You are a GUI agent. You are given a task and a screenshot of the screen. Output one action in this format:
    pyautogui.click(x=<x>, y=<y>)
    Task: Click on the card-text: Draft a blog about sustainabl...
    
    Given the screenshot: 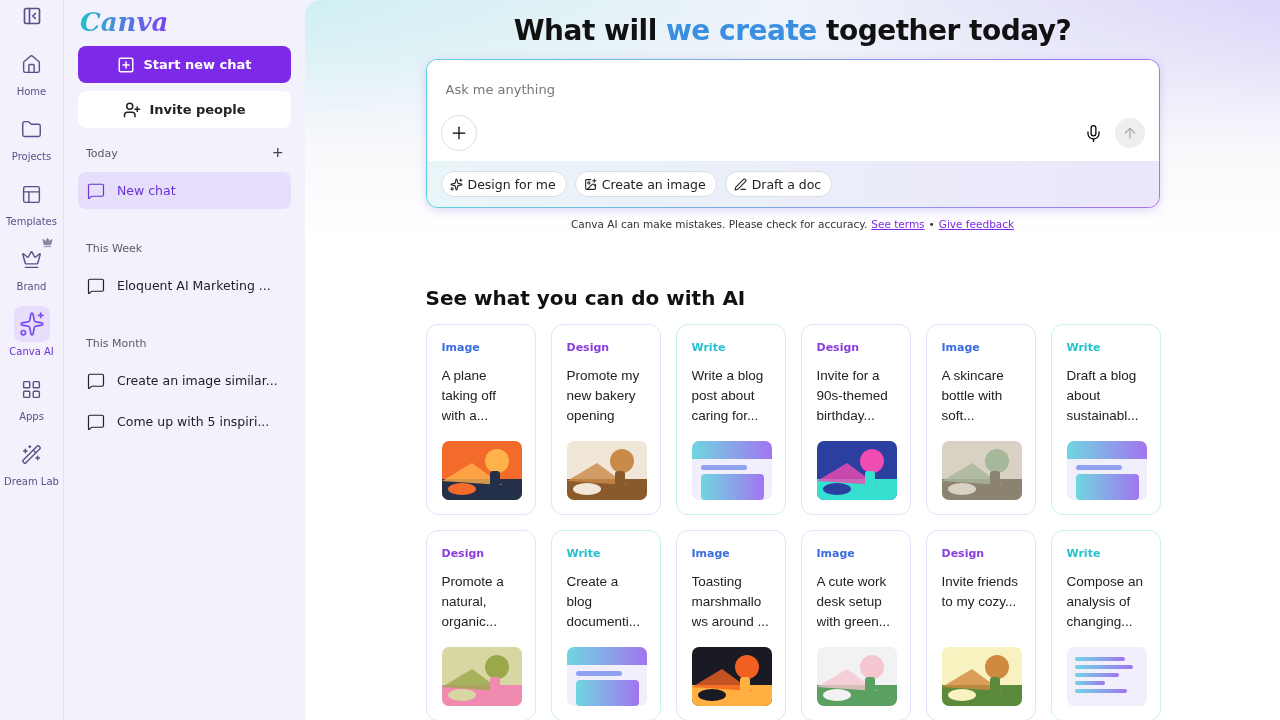 What is the action you would take?
    pyautogui.click(x=1103, y=396)
    